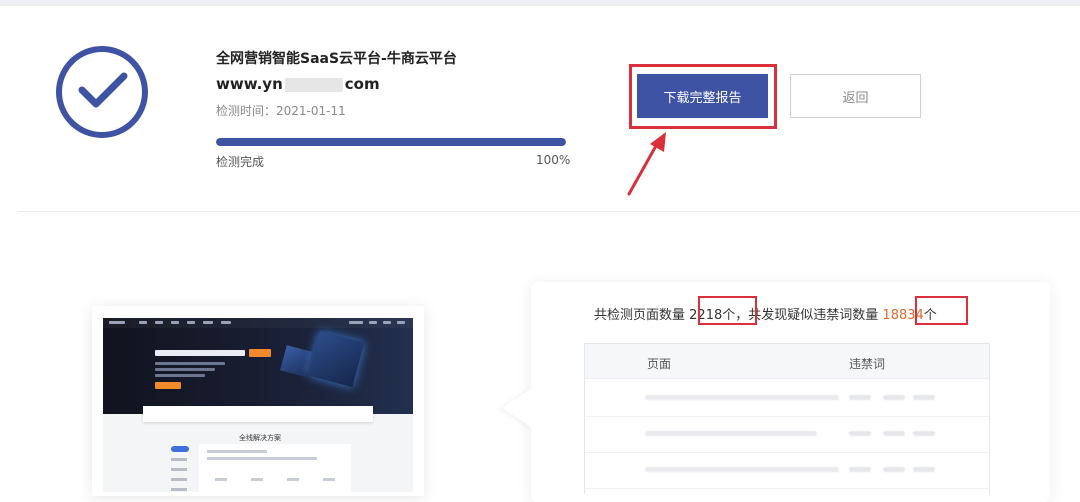 The image size is (1080, 502). What do you see at coordinates (765, 313) in the screenshot?
I see `result-summary: 共检测页面数量 2218个，共发现疑似违禁词数量 18834个` at bounding box center [765, 313].